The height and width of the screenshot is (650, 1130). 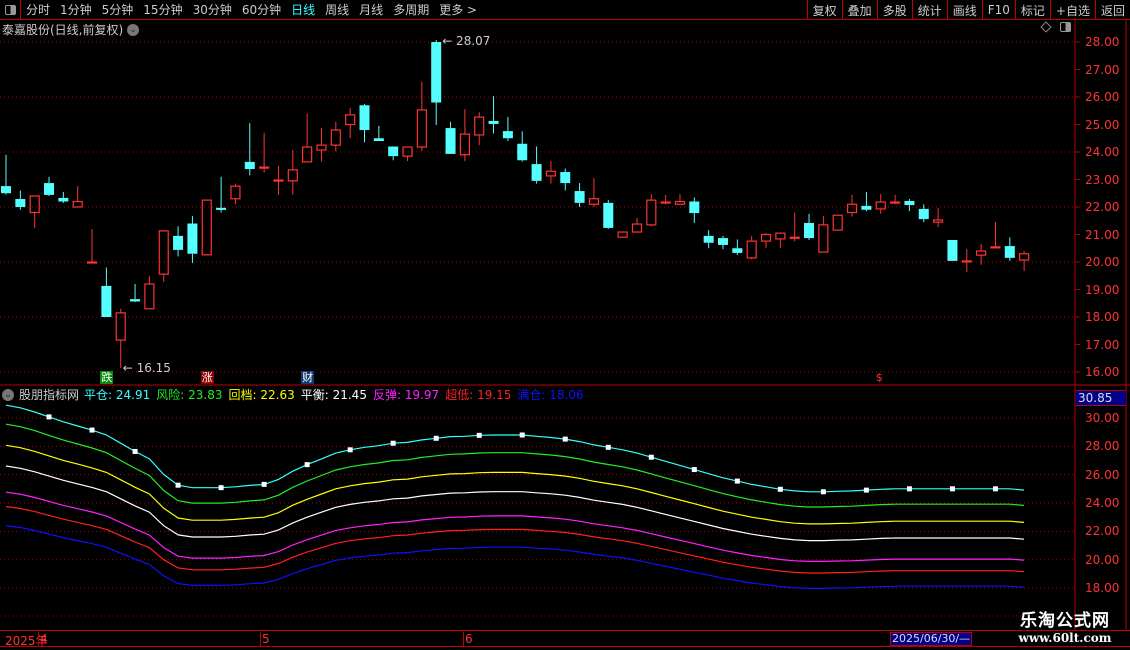 I want to click on cursor-value-box: 30.85, so click(x=1101, y=398).